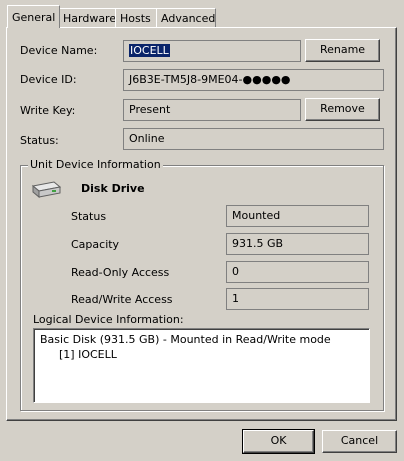 This screenshot has height=461, width=404. What do you see at coordinates (108, 319) in the screenshot?
I see `logical-device-label: Logical Device Information:` at bounding box center [108, 319].